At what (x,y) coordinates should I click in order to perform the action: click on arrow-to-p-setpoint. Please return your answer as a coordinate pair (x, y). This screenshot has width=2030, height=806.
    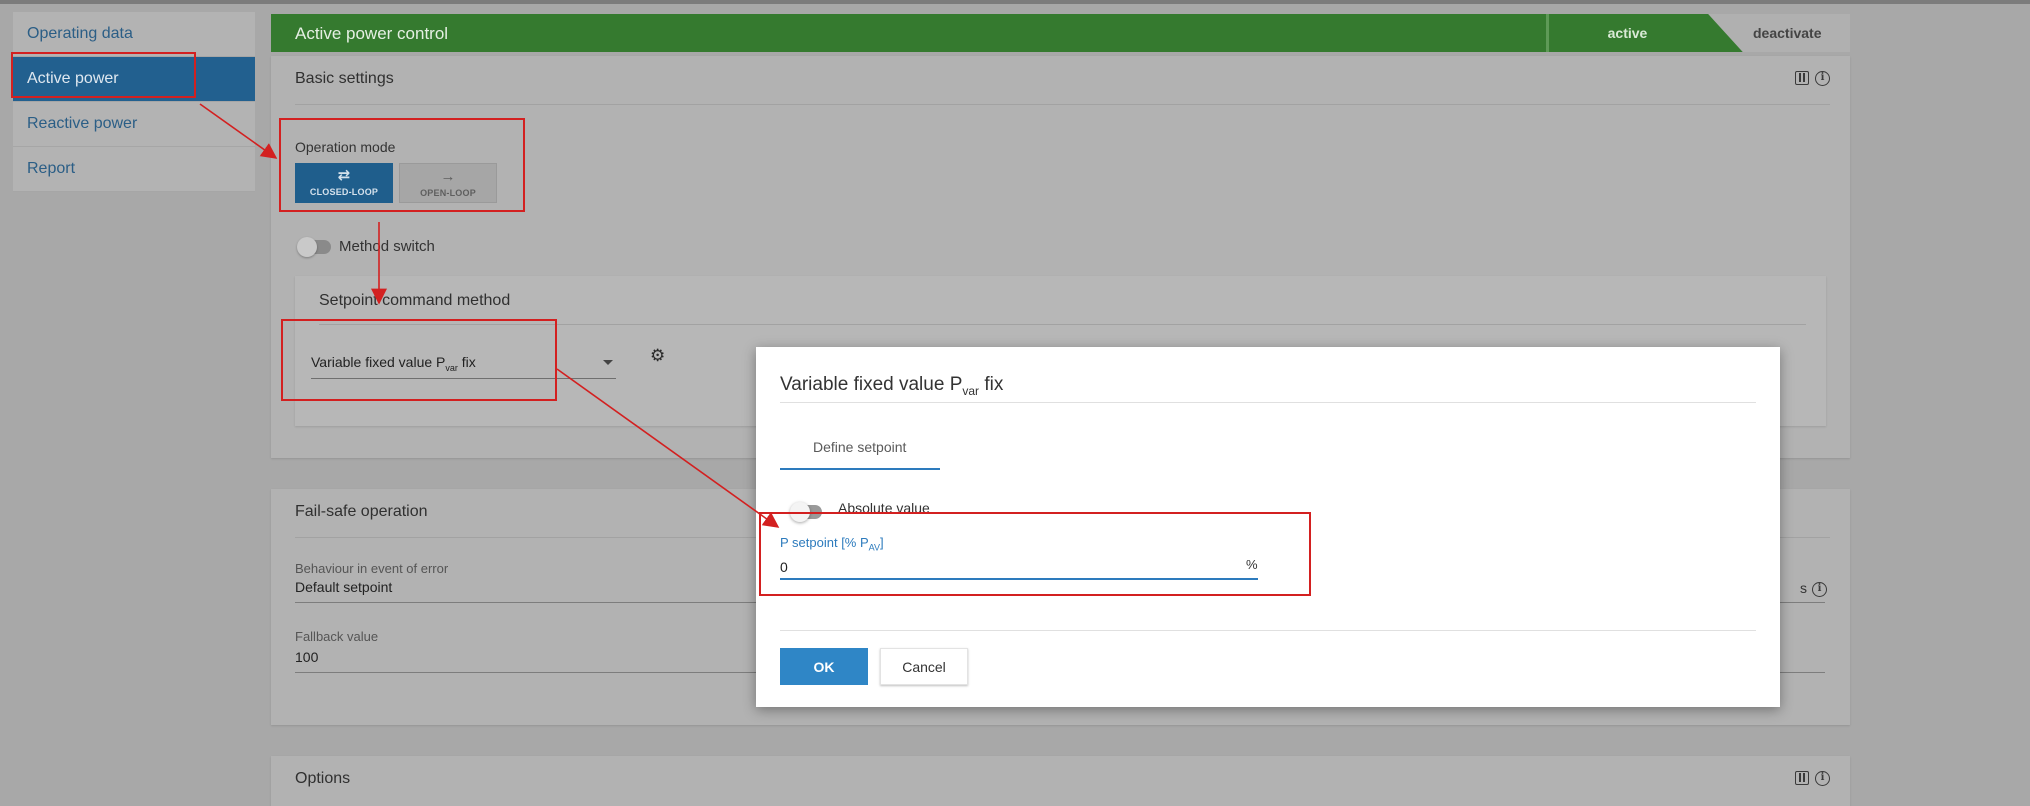
    Looking at the image, I should click on (668, 448).